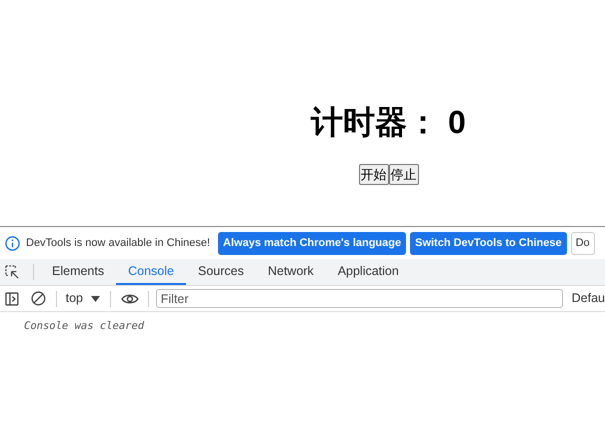 This screenshot has width=605, height=448. I want to click on panel-tab: Console, so click(151, 272).